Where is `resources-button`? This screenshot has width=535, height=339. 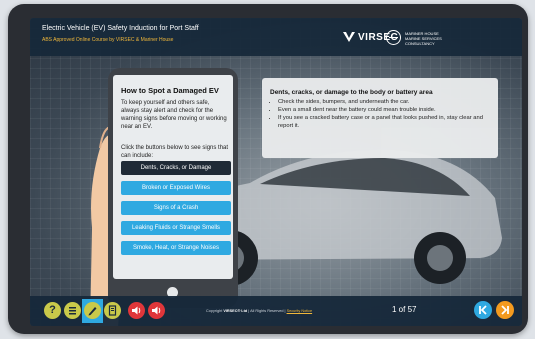
resources-button is located at coordinates (112, 310).